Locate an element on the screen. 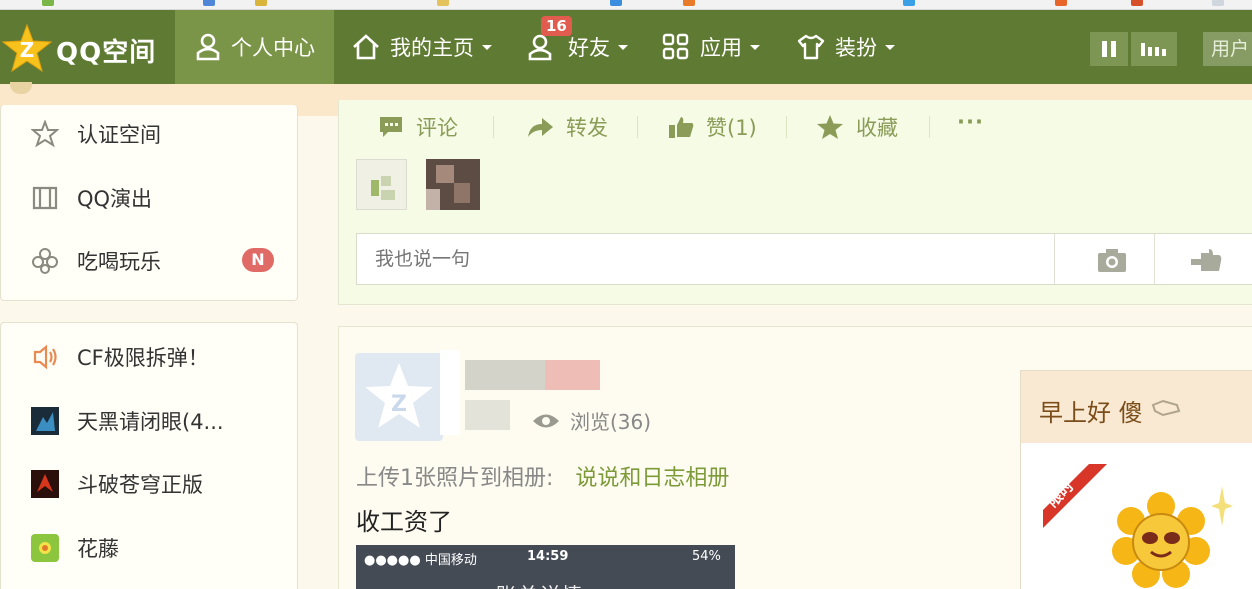 The image size is (1252, 589). sidebar-item-qq-shows: QQ演出 is located at coordinates (90, 198).